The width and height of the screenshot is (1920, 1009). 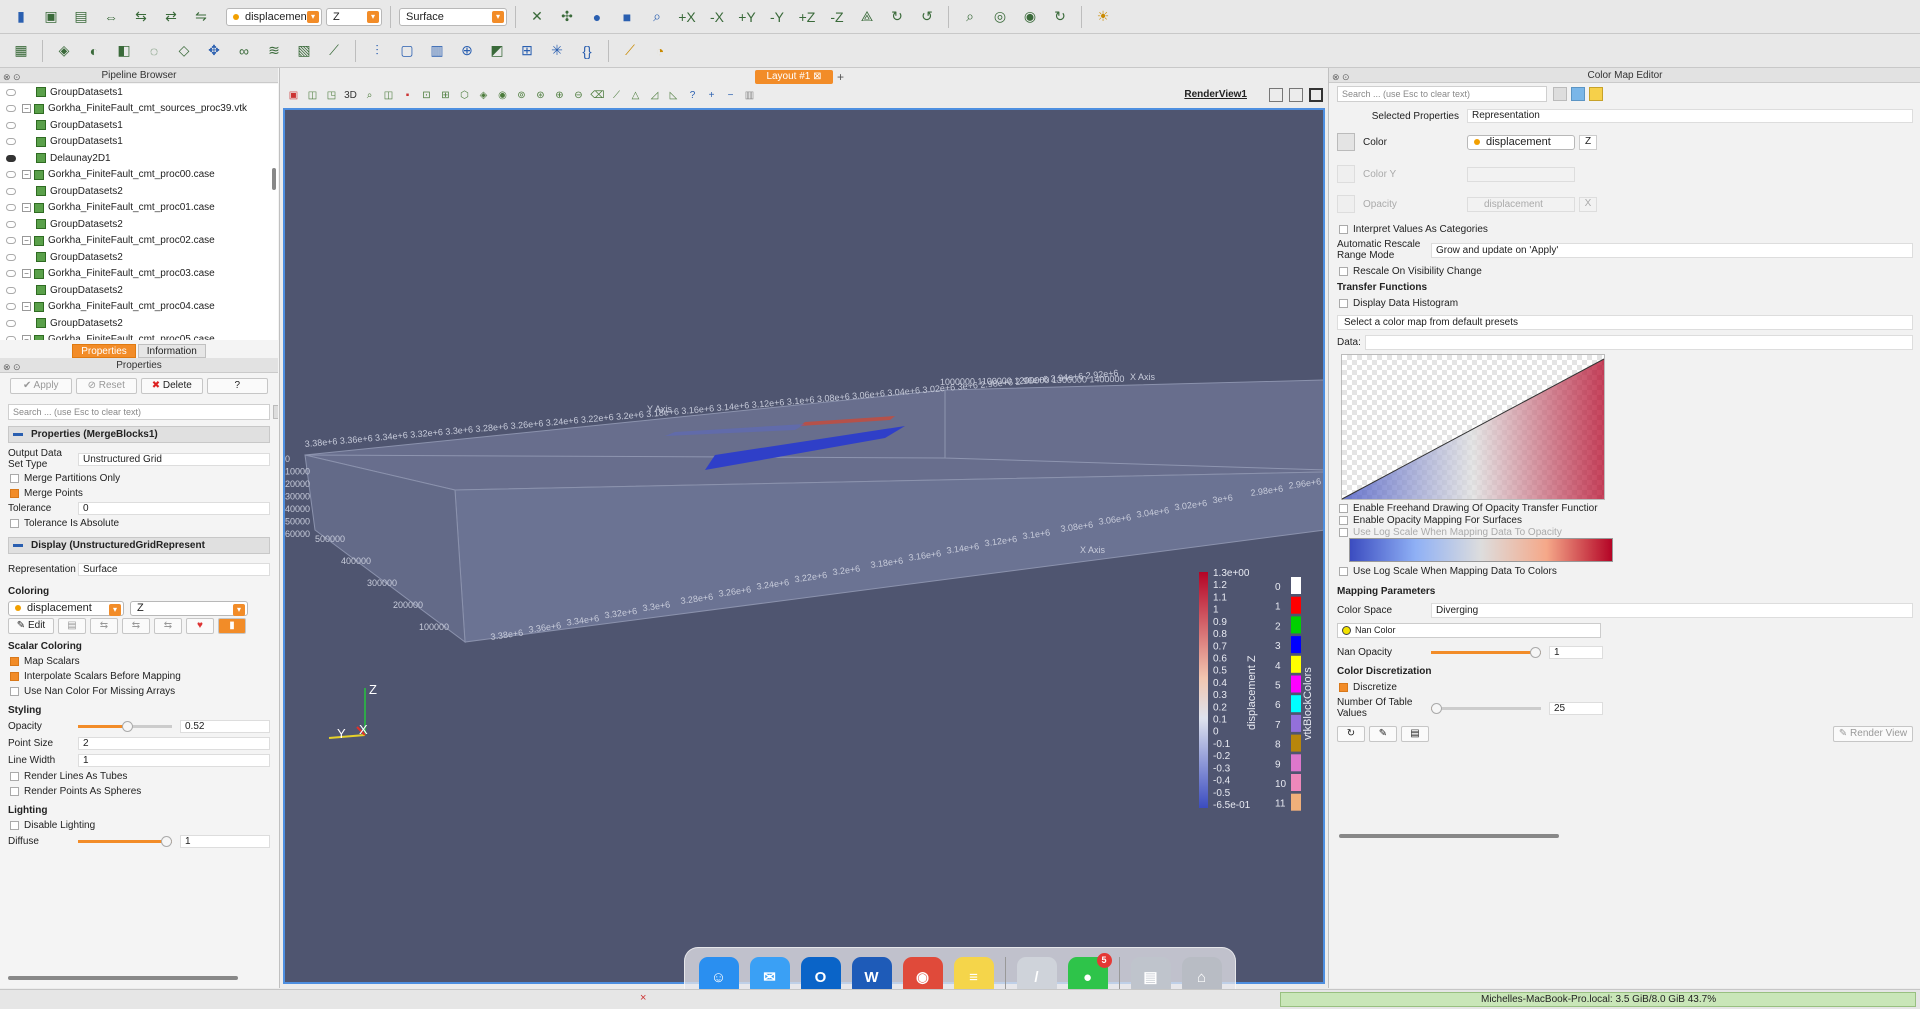 What do you see at coordinates (174, 760) in the screenshot?
I see `line-width-input: 1` at bounding box center [174, 760].